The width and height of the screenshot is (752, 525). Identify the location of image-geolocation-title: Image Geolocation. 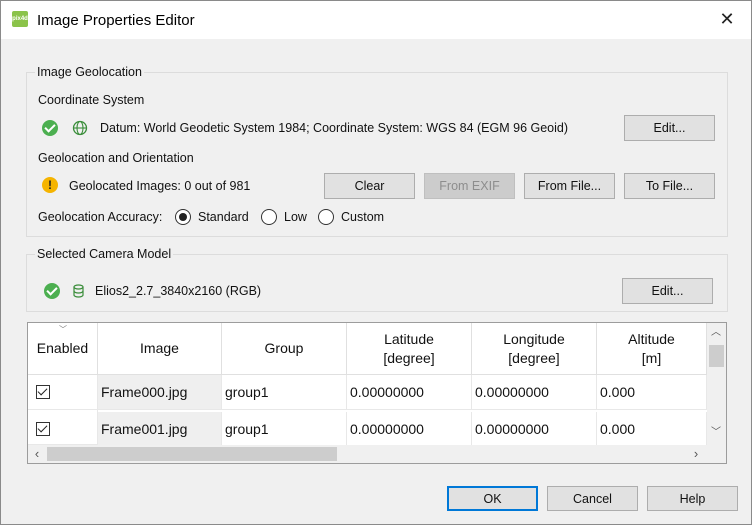
(89, 72).